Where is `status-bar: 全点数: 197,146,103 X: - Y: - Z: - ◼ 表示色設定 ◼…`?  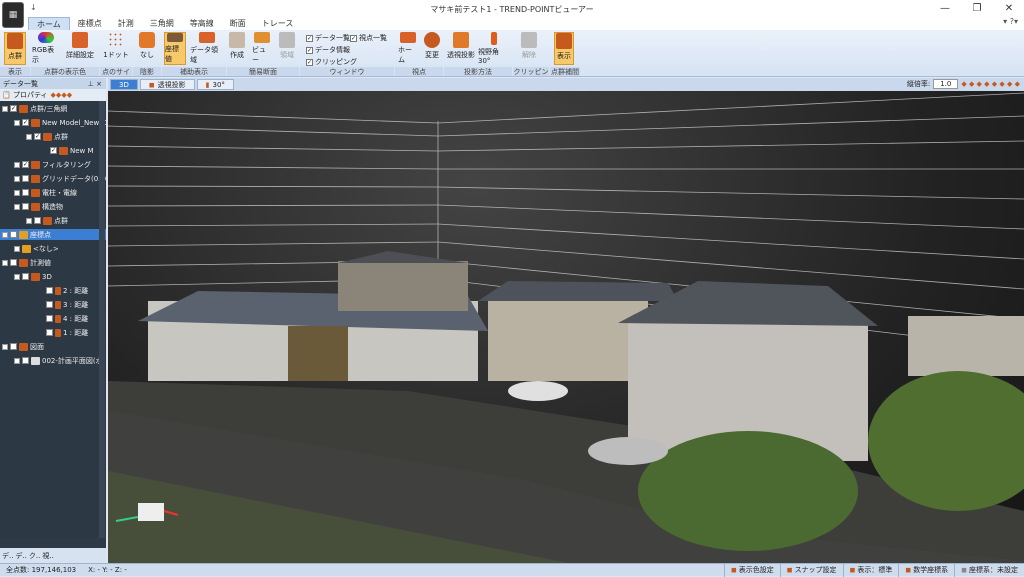 status-bar: 全点数: 197,146,103 X: - Y: - Z: - ◼ 表示色設定 ◼… is located at coordinates (512, 570).